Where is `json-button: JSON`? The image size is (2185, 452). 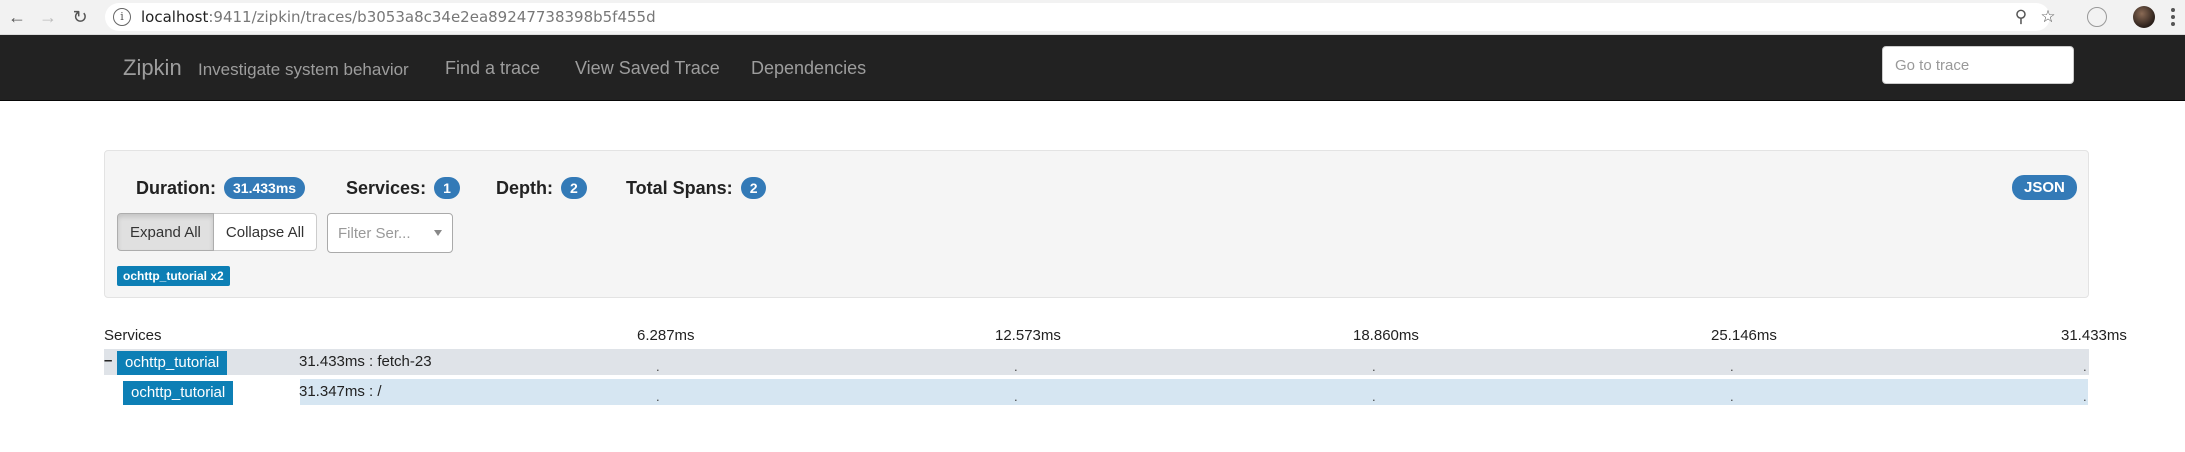
json-button: JSON is located at coordinates (2044, 187).